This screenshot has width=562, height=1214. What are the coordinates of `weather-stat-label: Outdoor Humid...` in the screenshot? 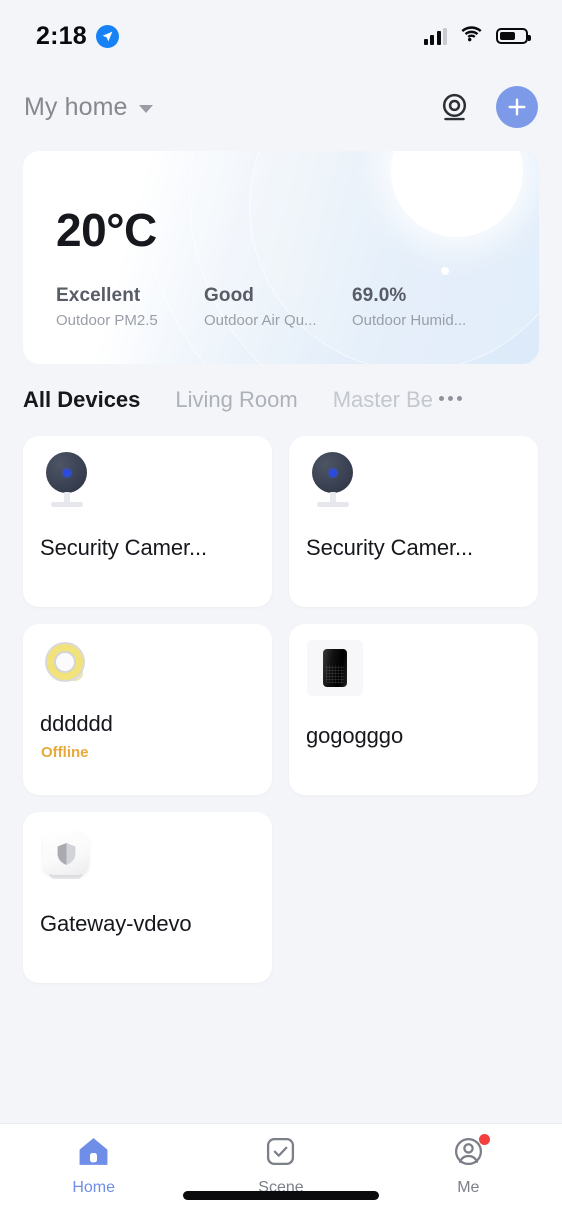 It's located at (409, 320).